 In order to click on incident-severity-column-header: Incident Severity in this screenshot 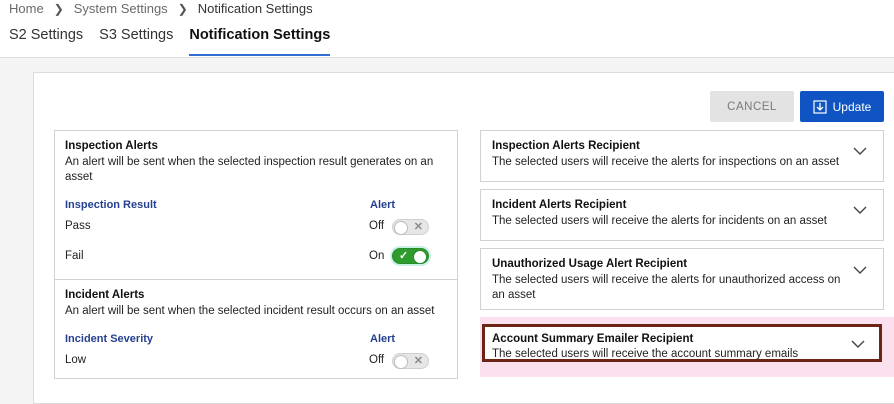, I will do `click(109, 339)`.